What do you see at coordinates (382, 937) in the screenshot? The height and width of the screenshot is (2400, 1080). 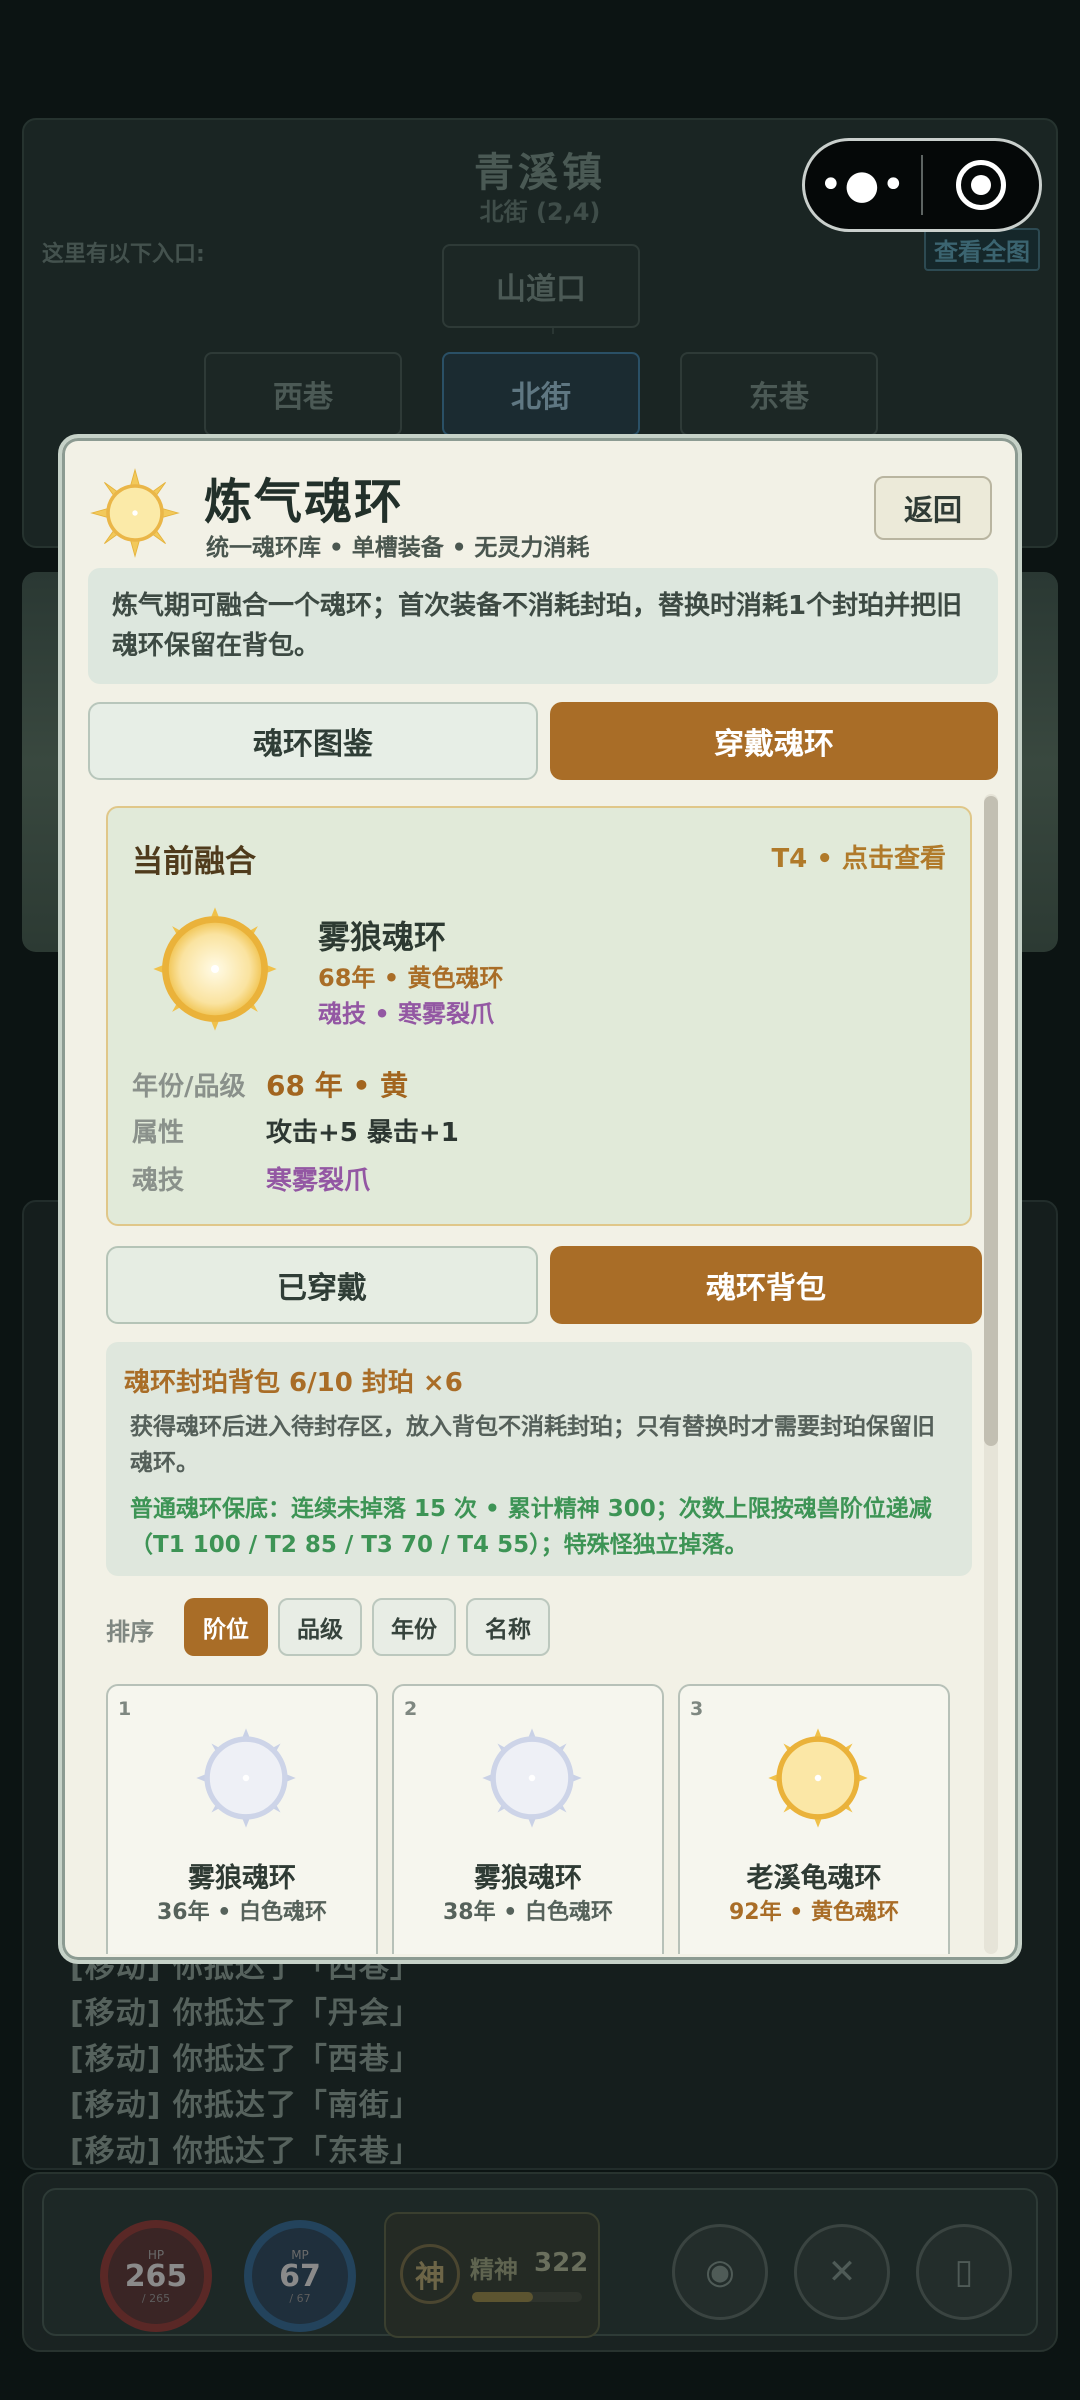 I see `current-ring-name: 雾狼魂环` at bounding box center [382, 937].